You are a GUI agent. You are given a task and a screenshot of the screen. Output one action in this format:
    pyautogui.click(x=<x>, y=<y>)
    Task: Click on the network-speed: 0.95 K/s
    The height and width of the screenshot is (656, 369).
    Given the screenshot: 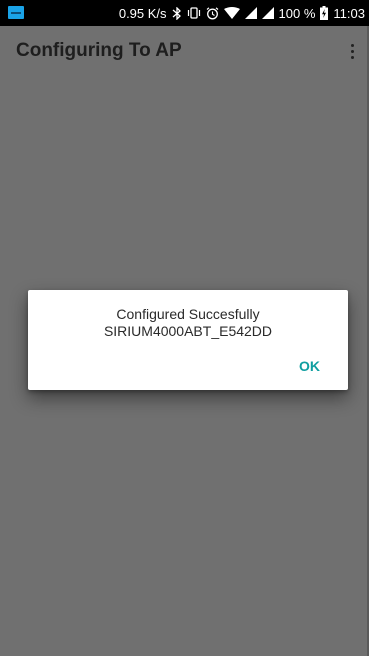 What is the action you would take?
    pyautogui.click(x=142, y=13)
    